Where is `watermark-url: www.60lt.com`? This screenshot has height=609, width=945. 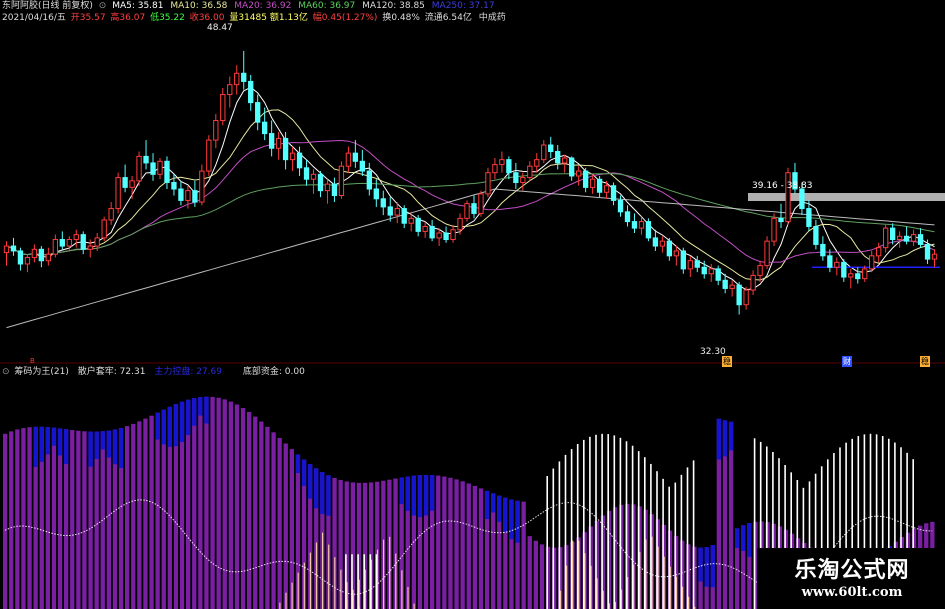
watermark-url: www.60lt.com is located at coordinates (852, 592).